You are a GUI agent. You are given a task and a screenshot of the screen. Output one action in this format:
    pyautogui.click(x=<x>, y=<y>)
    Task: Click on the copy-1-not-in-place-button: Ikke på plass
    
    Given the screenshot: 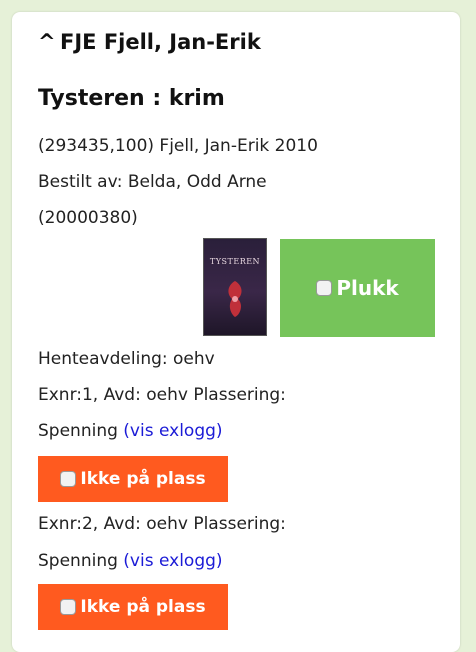 What is the action you would take?
    pyautogui.click(x=133, y=479)
    